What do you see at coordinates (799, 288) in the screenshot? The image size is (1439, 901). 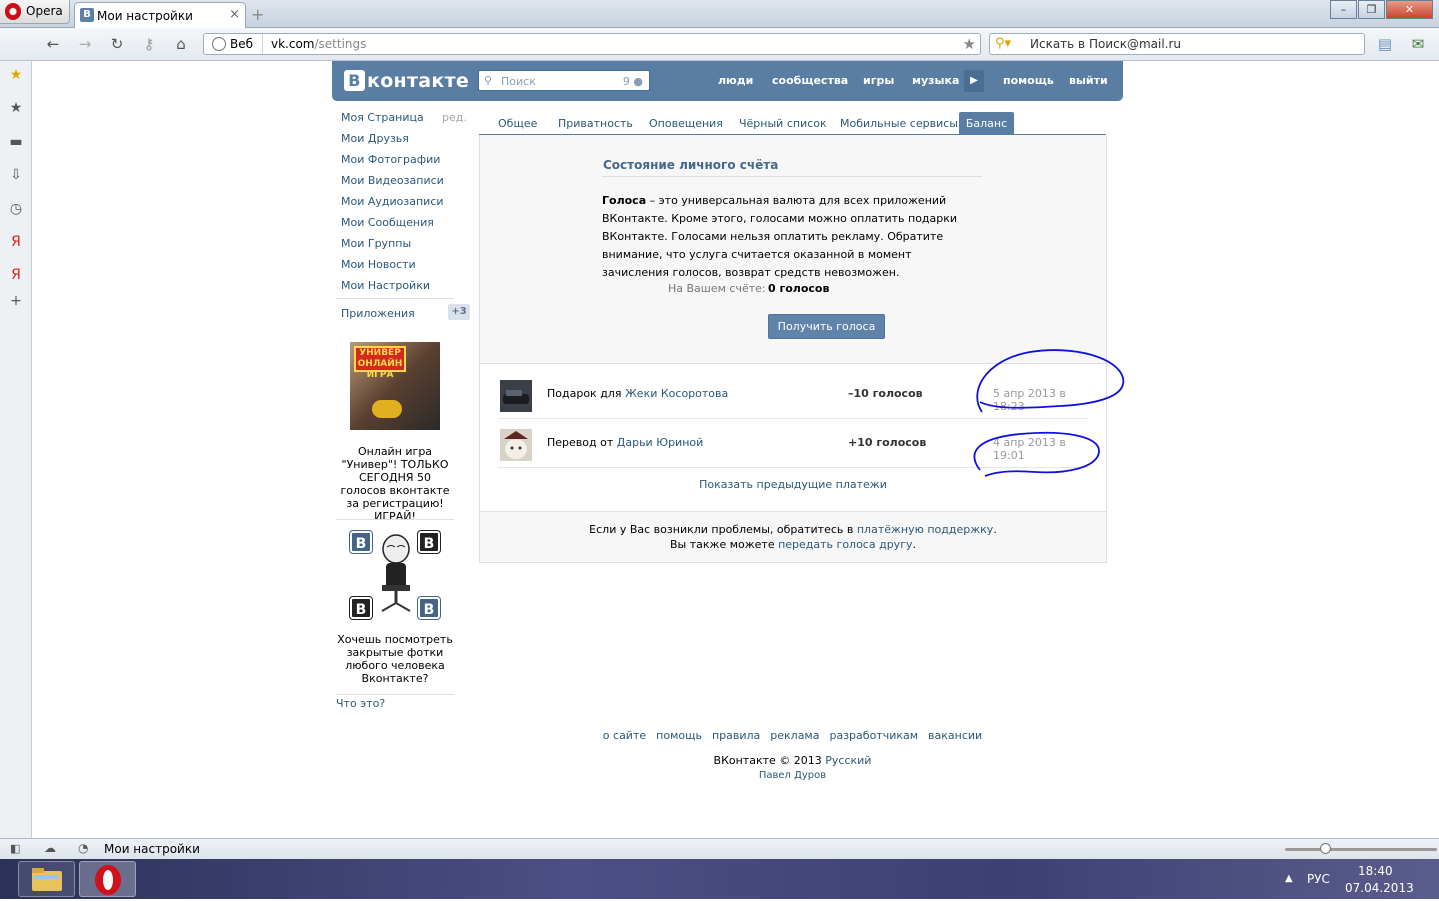 I see `account-value: 0 голосов` at bounding box center [799, 288].